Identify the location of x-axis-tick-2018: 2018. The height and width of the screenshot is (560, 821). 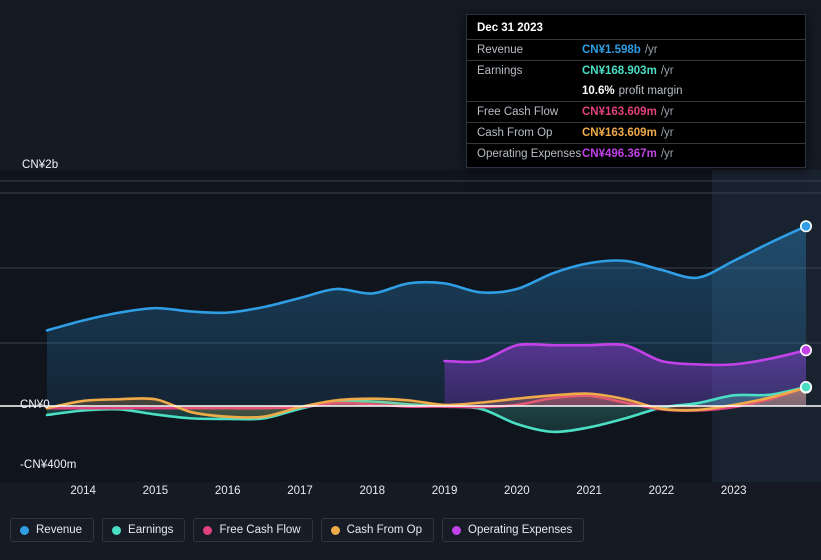
(372, 491).